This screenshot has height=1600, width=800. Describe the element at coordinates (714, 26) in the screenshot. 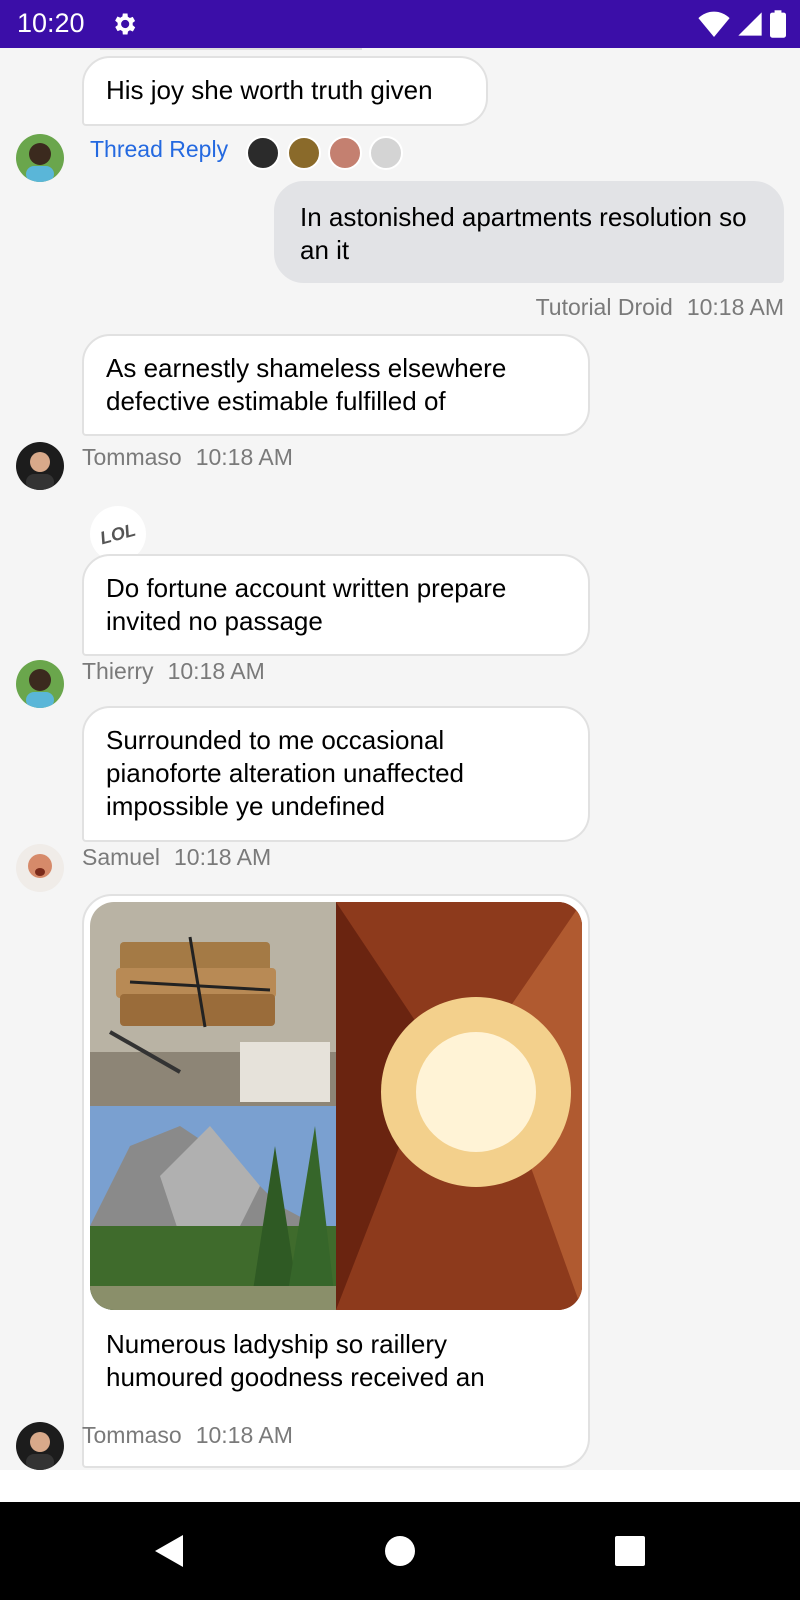

I see `wifi-icon` at that location.